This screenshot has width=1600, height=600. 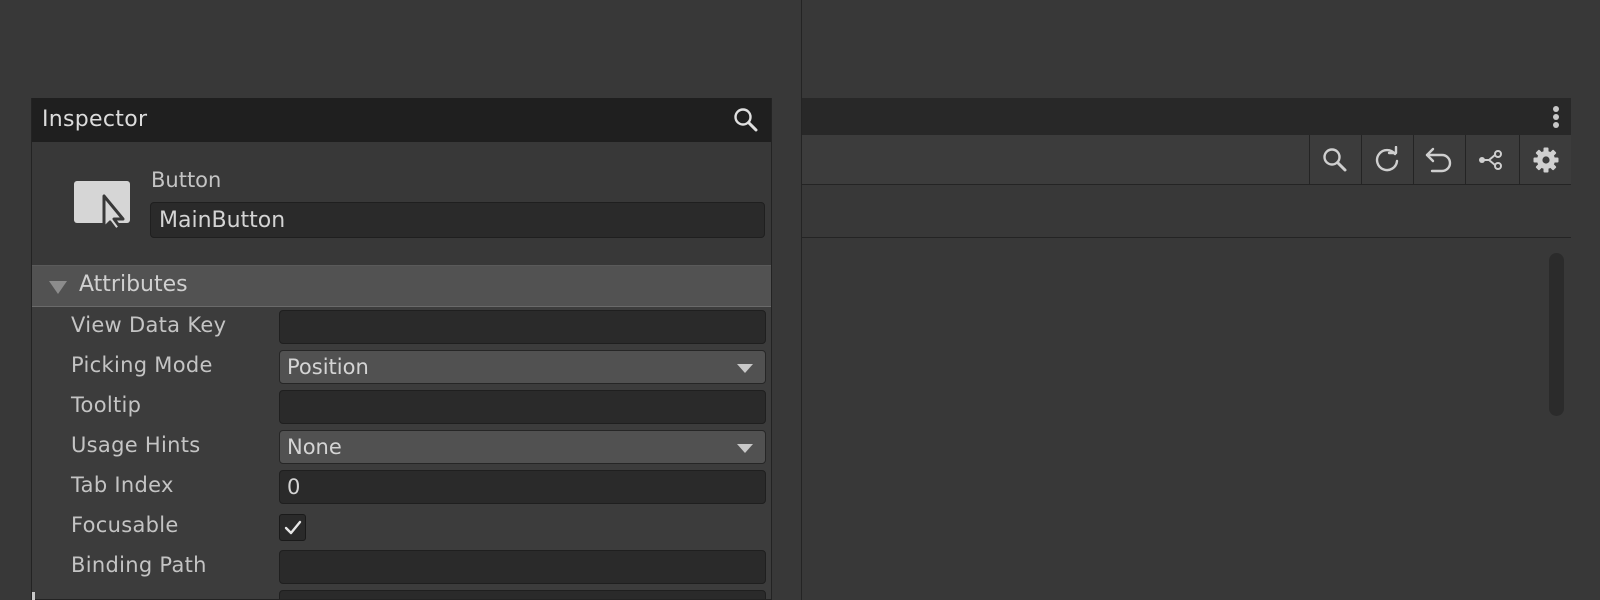 I want to click on inspector-title-bar: Inspector, so click(x=401, y=120).